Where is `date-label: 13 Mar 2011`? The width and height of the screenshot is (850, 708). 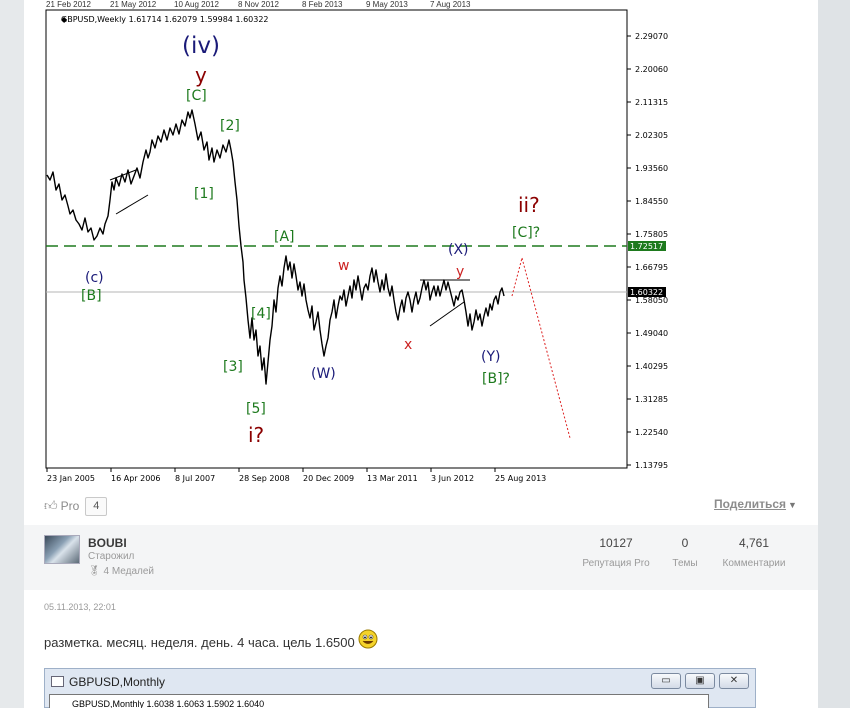 date-label: 13 Mar 2011 is located at coordinates (392, 478).